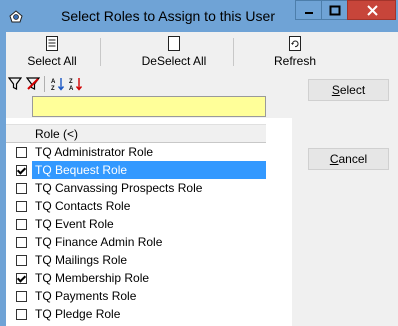 This screenshot has width=398, height=326. I want to click on select-button-label: elect, so click(352, 90).